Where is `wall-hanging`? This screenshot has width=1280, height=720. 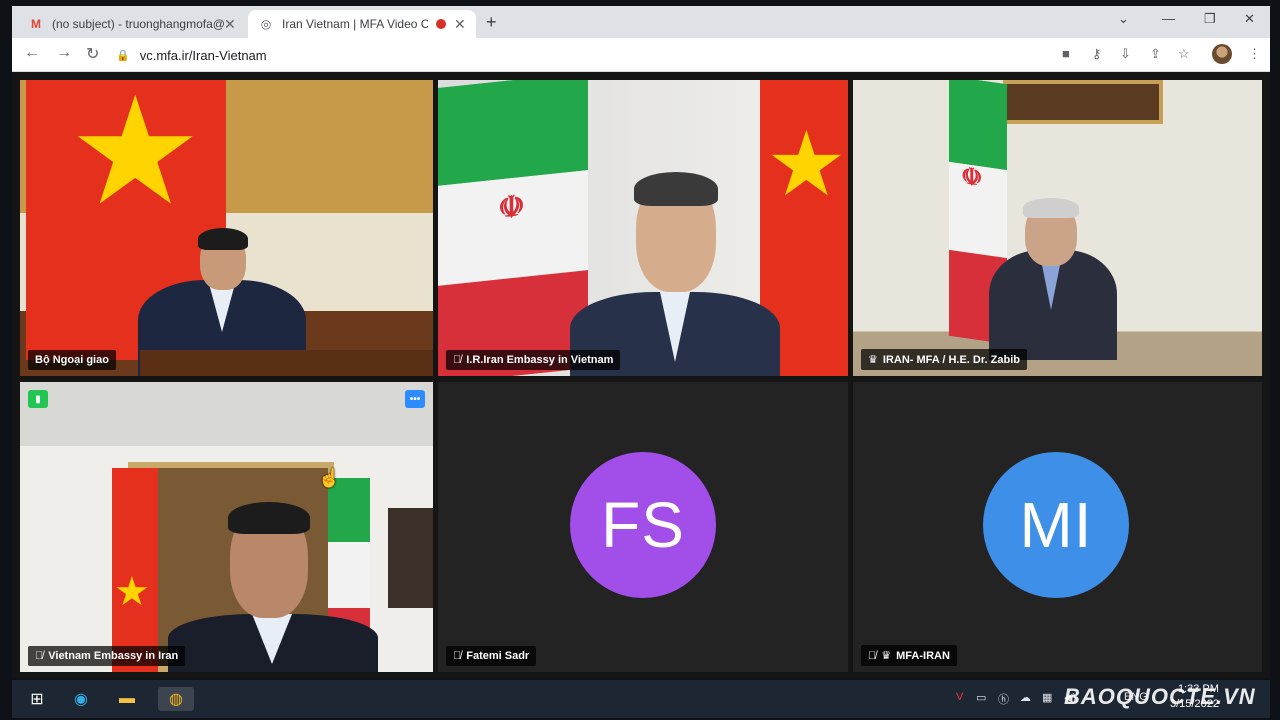 wall-hanging is located at coordinates (410, 558).